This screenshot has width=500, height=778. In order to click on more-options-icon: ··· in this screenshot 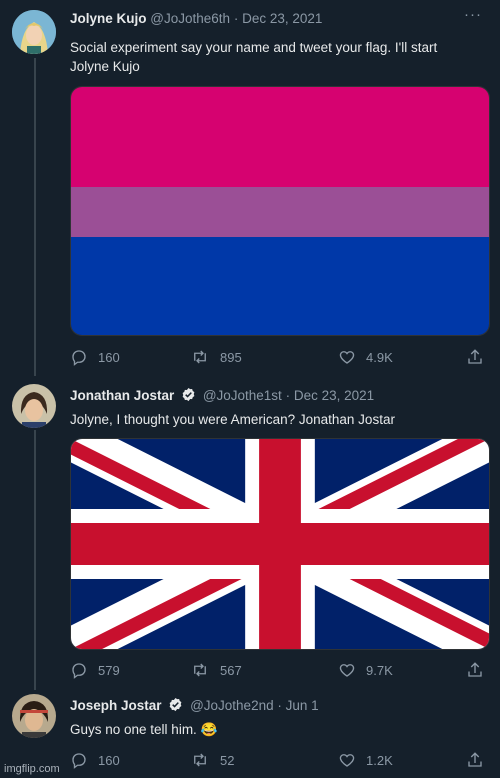, I will do `click(473, 14)`.